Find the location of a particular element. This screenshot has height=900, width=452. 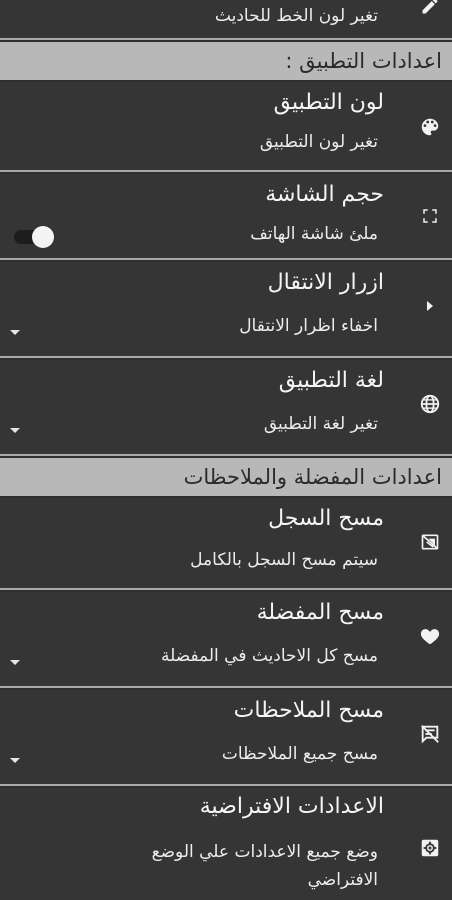

settings-item-clear-history: مسح السجل سيتم مسح السجل بالكامل is located at coordinates (226, 544).